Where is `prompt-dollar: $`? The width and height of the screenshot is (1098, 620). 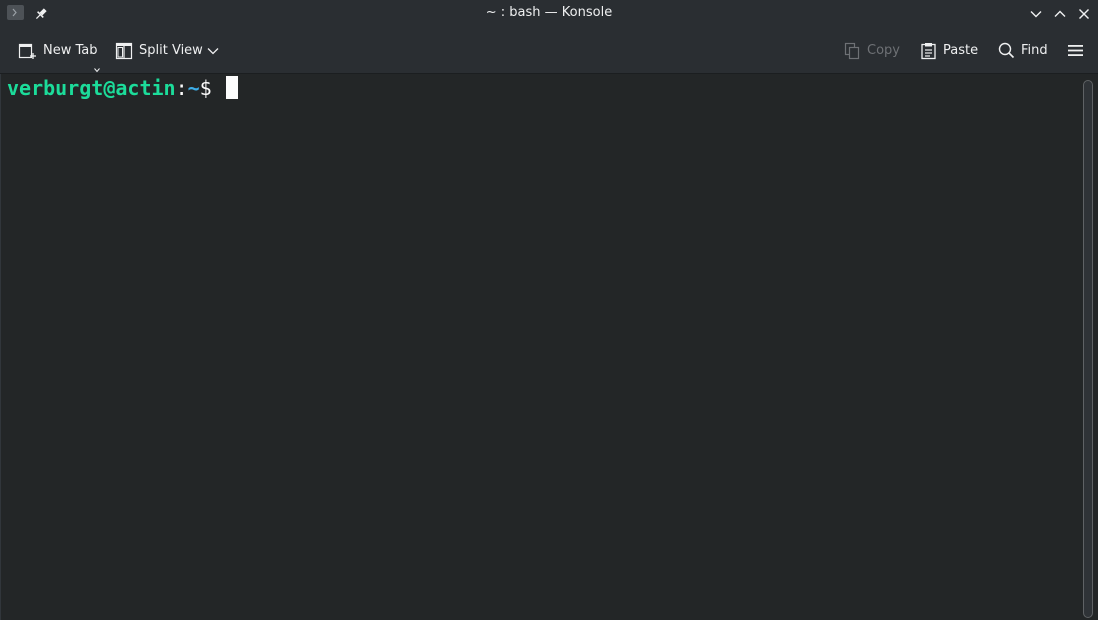
prompt-dollar: $ is located at coordinates (211, 88).